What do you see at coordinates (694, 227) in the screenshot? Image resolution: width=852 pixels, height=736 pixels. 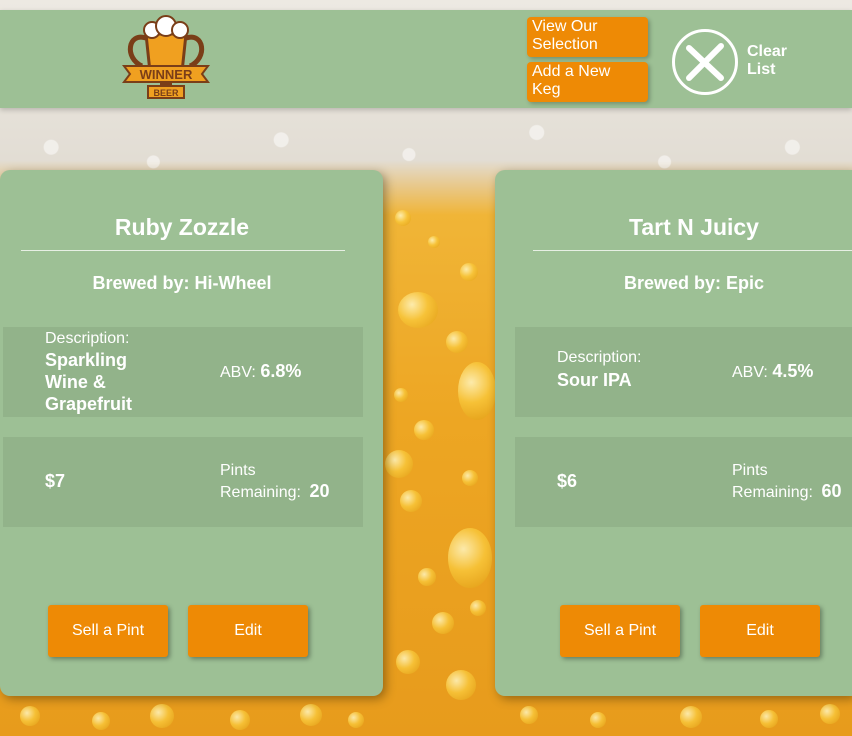 I see `keg-name: Tart N Juicy` at bounding box center [694, 227].